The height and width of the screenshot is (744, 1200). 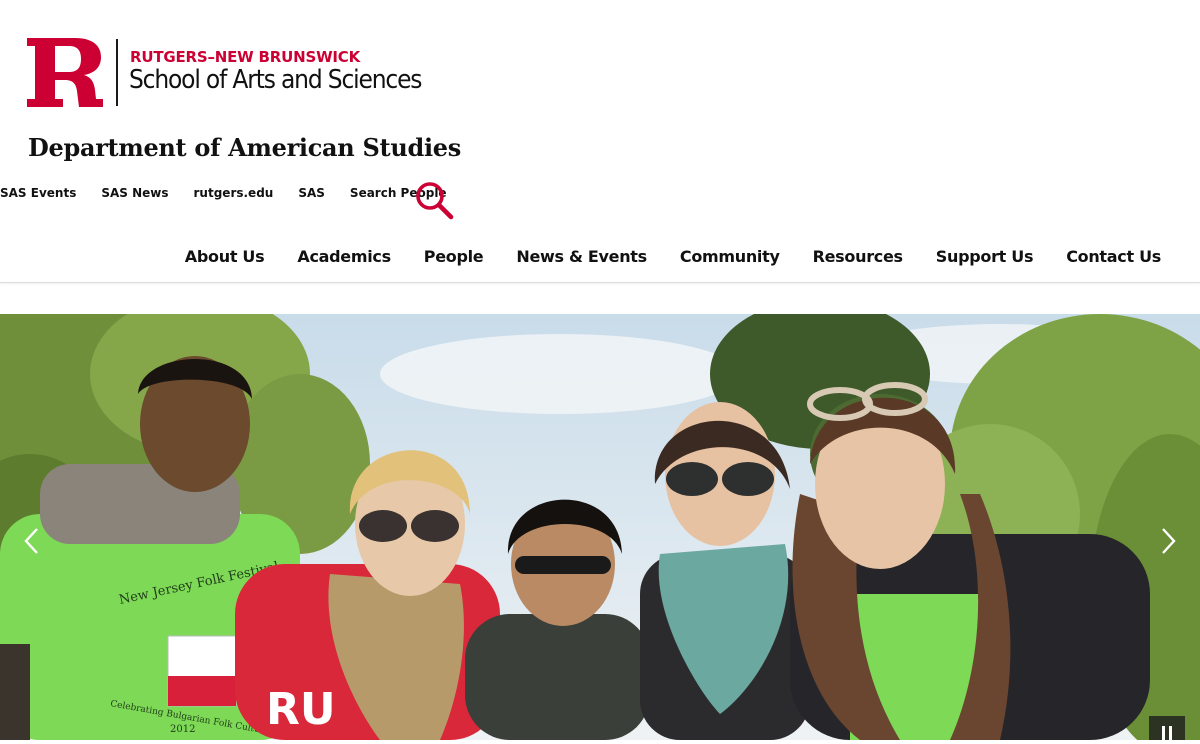 I want to click on chevron-left-icon, so click(x=31, y=541).